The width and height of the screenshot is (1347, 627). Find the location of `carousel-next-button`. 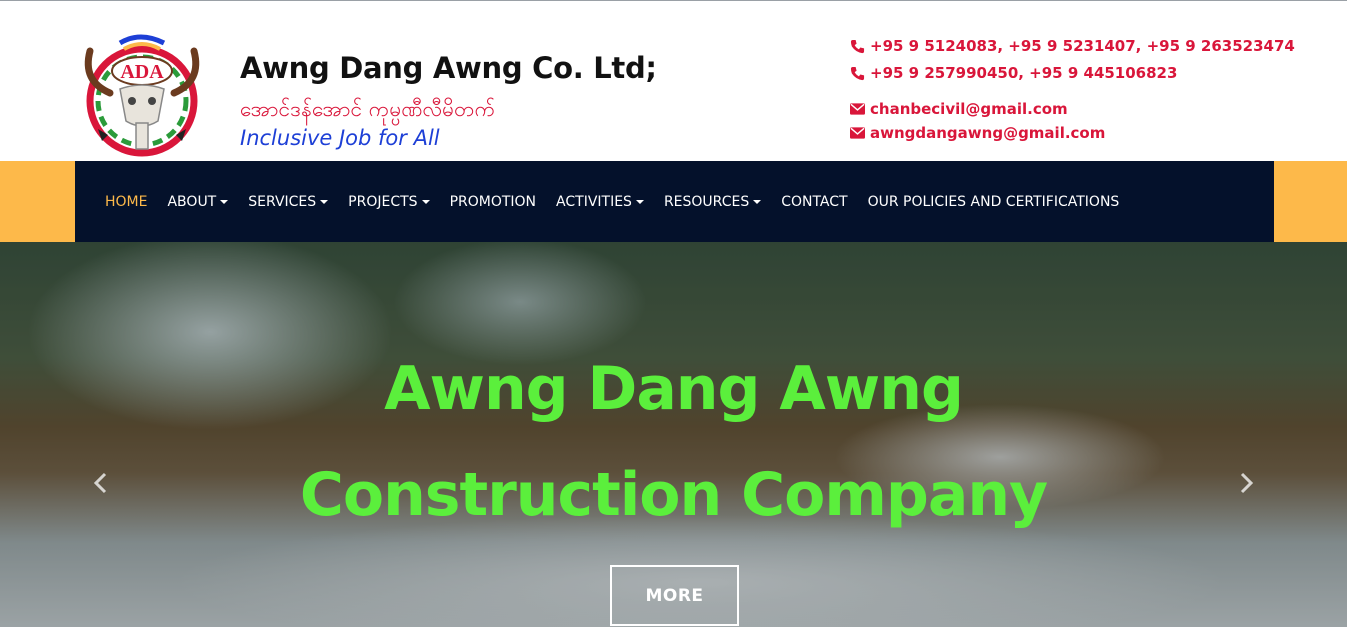

carousel-next-button is located at coordinates (1247, 483).